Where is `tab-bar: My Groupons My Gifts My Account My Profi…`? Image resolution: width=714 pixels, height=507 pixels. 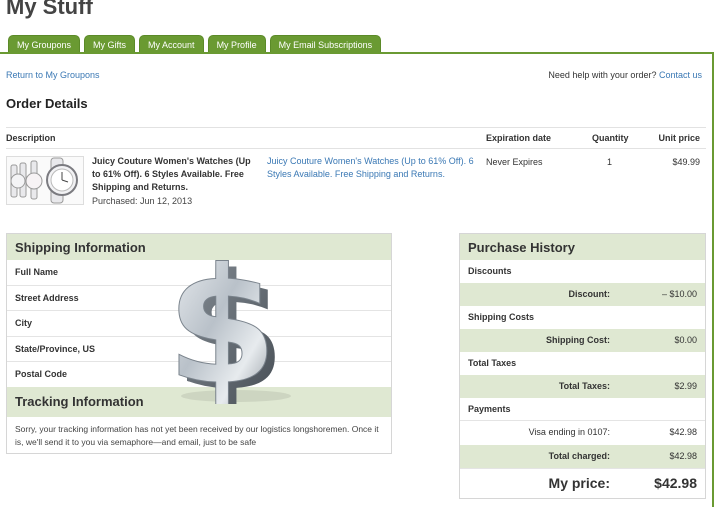
tab-bar: My Groupons My Gifts My Account My Profi… is located at coordinates (195, 44).